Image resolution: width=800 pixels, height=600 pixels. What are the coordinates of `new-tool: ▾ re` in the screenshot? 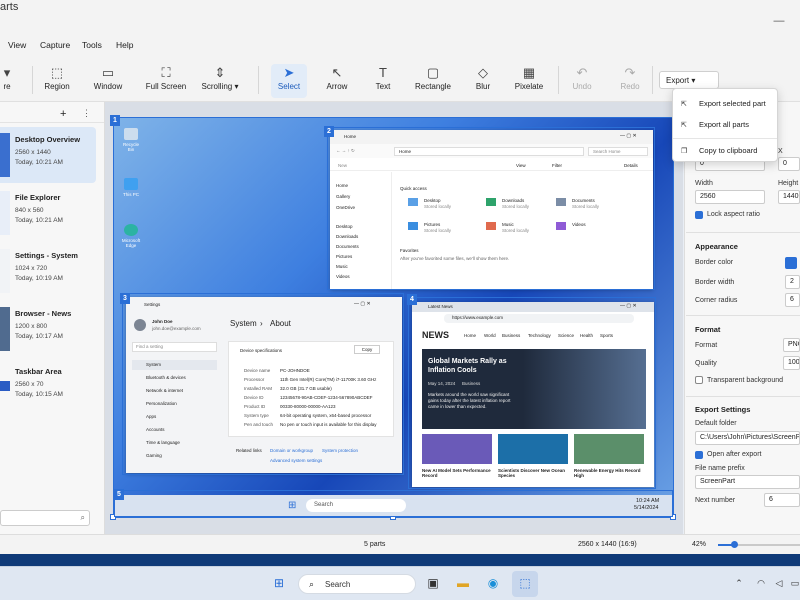 It's located at (7, 81).